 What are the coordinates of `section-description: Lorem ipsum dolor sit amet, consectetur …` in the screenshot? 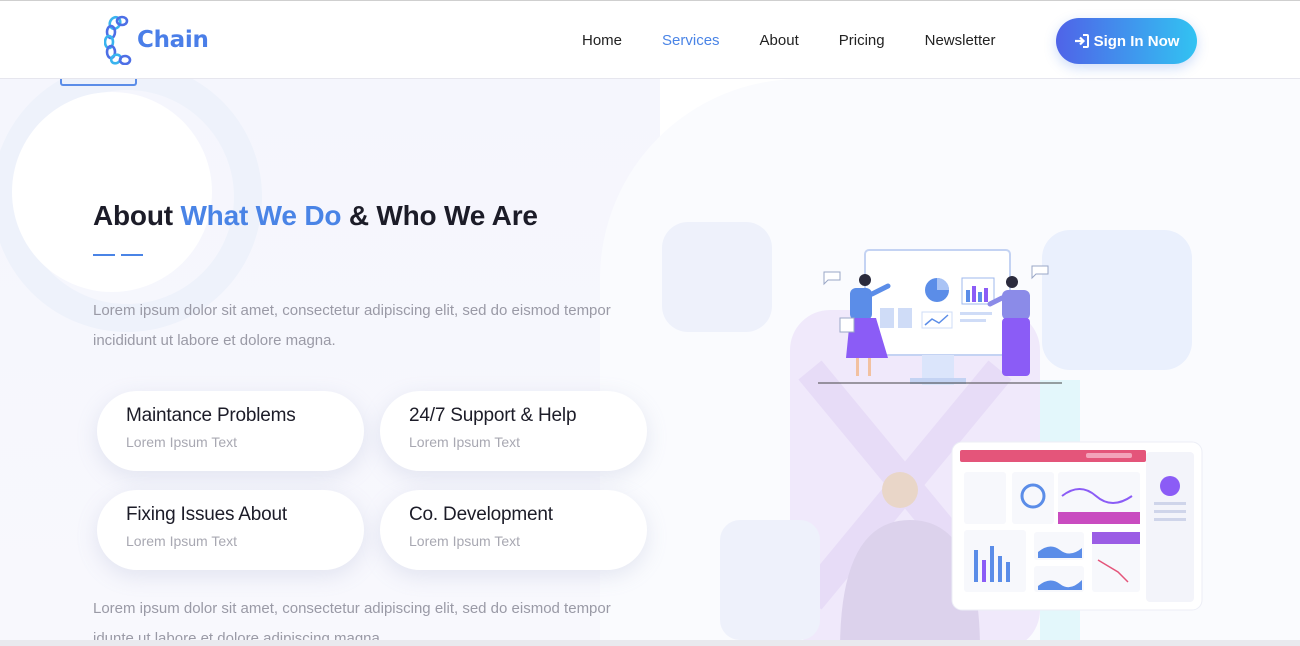 It's located at (352, 325).